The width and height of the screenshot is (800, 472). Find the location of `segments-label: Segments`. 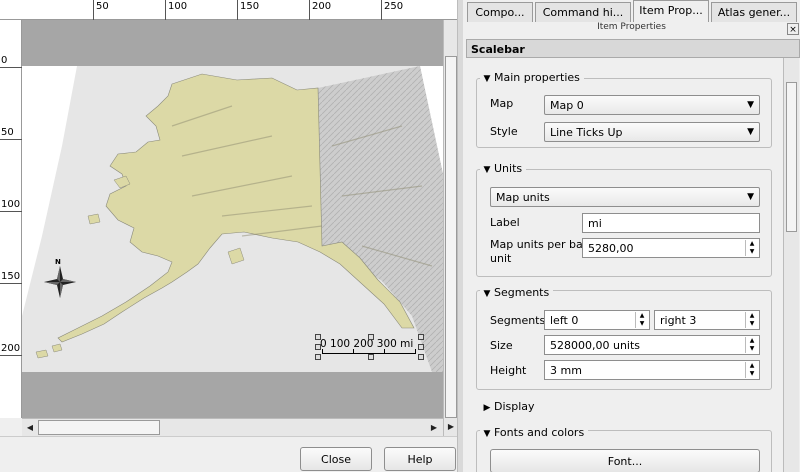

segments-label: Segments is located at coordinates (518, 320).